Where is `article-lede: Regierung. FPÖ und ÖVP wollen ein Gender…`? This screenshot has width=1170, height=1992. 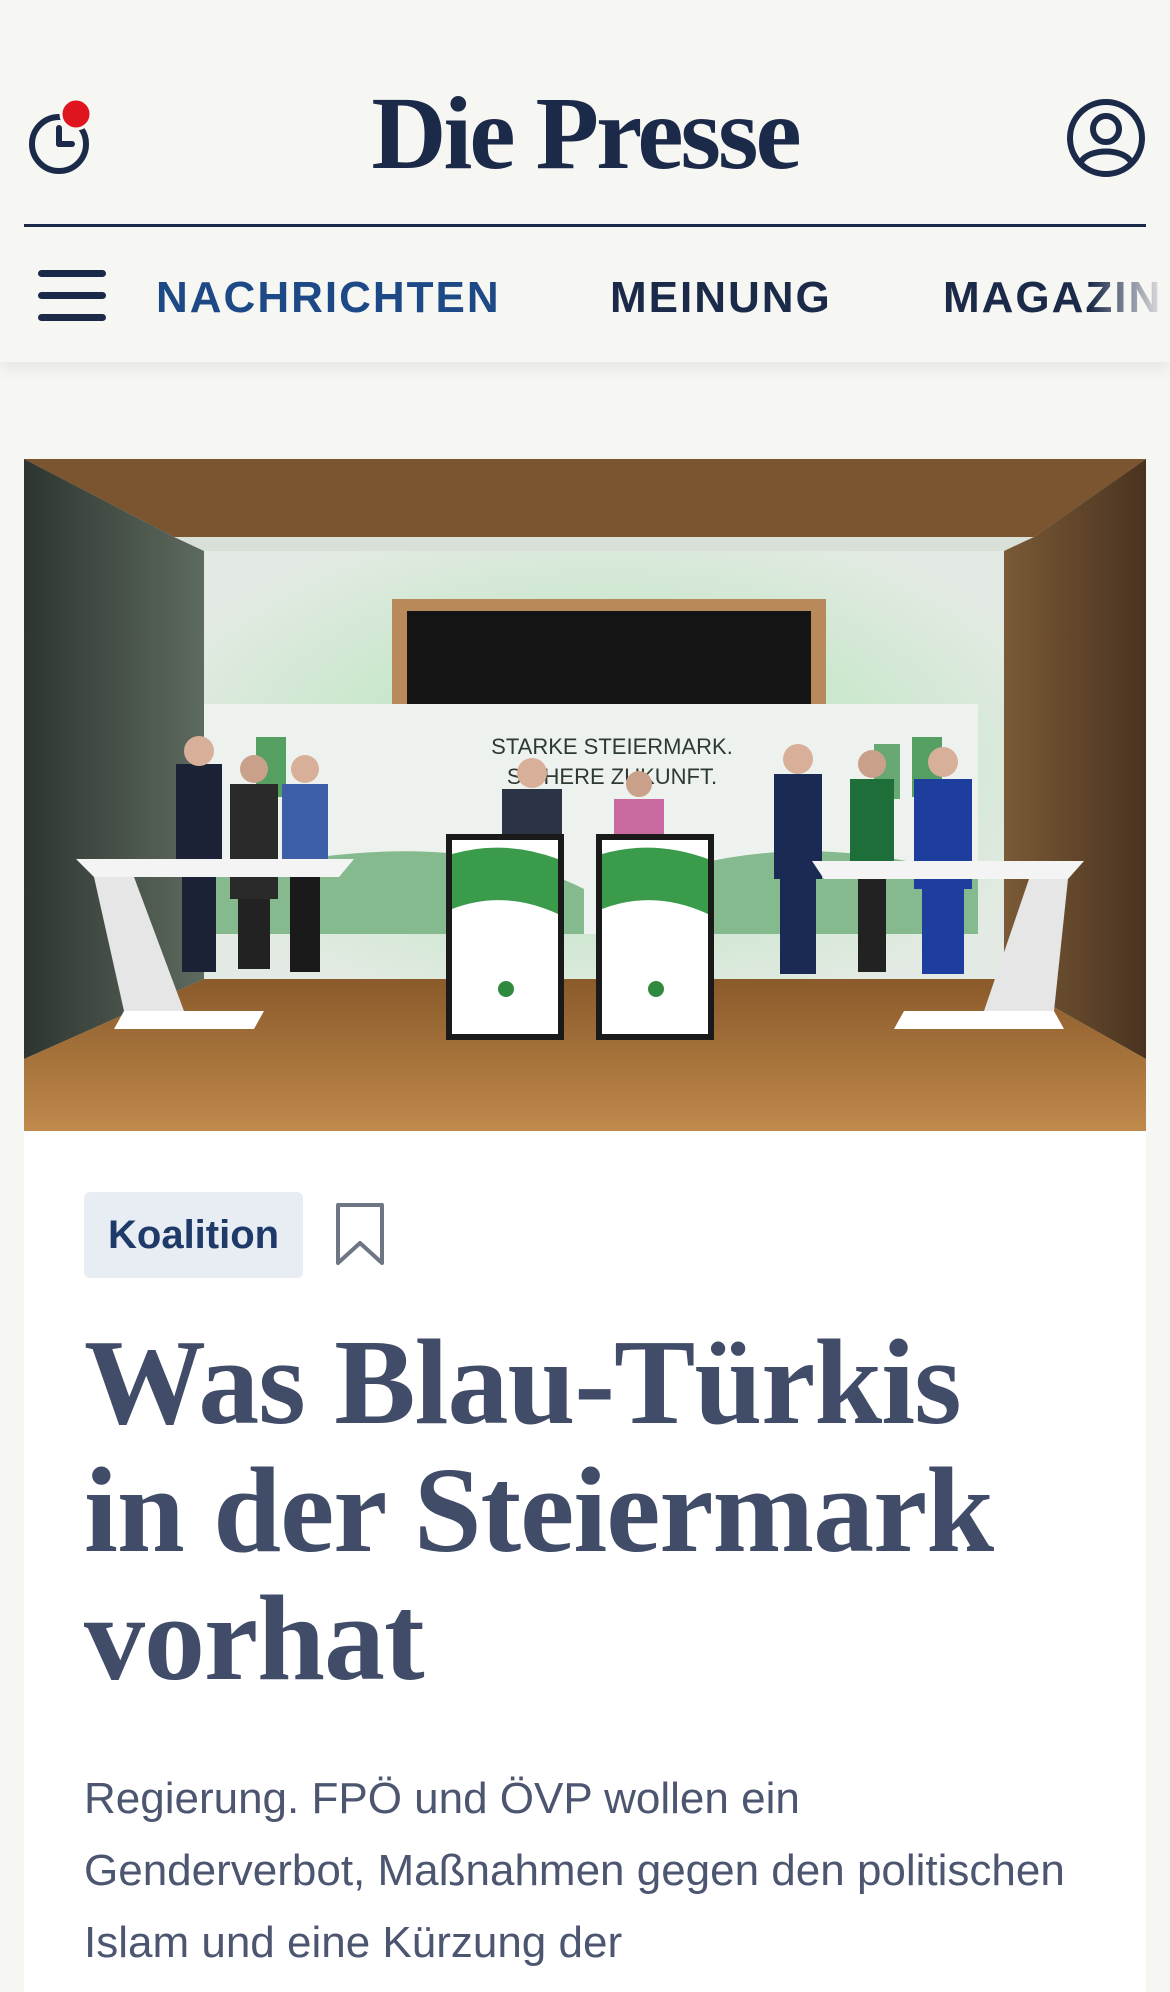 article-lede: Regierung. FPÖ und ÖVP wollen ein Gender… is located at coordinates (574, 1870).